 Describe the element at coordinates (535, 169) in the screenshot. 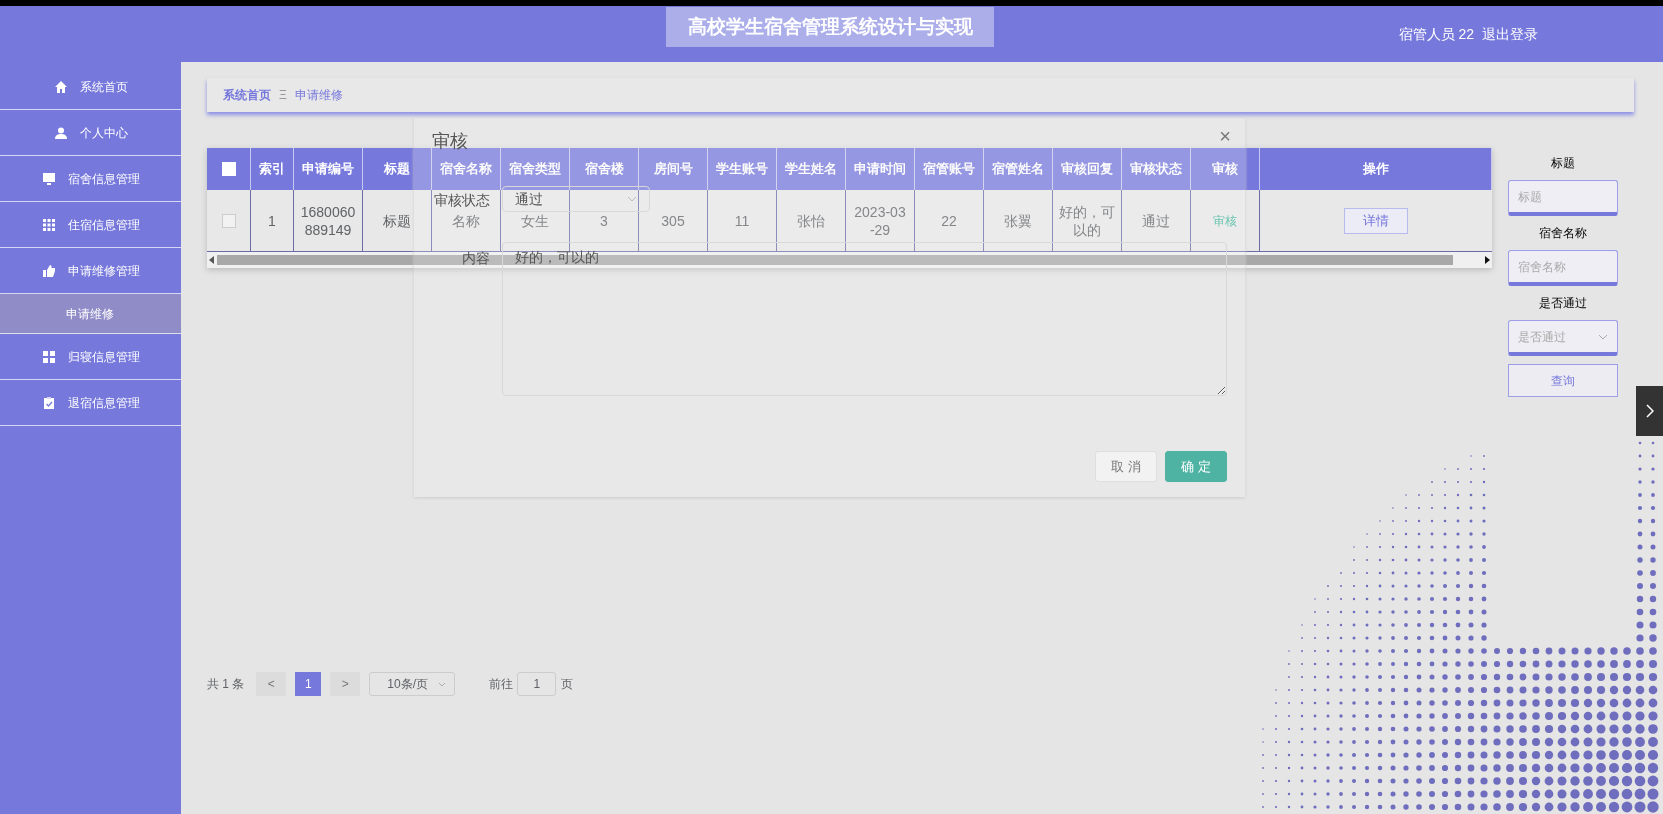

I see `column-header: 宿舍类型` at that location.